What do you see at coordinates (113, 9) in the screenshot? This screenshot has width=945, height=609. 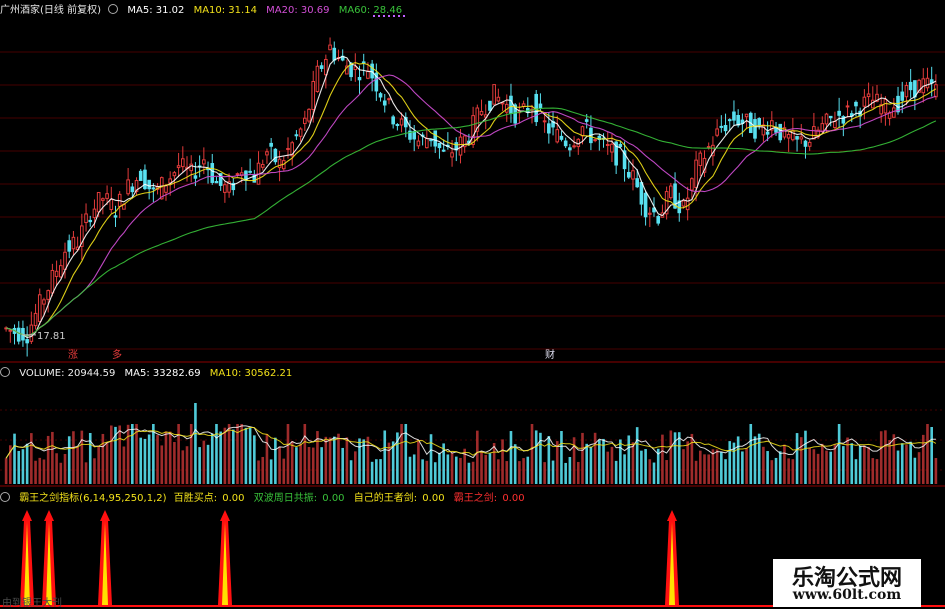 I see `settings-circle-icon` at bounding box center [113, 9].